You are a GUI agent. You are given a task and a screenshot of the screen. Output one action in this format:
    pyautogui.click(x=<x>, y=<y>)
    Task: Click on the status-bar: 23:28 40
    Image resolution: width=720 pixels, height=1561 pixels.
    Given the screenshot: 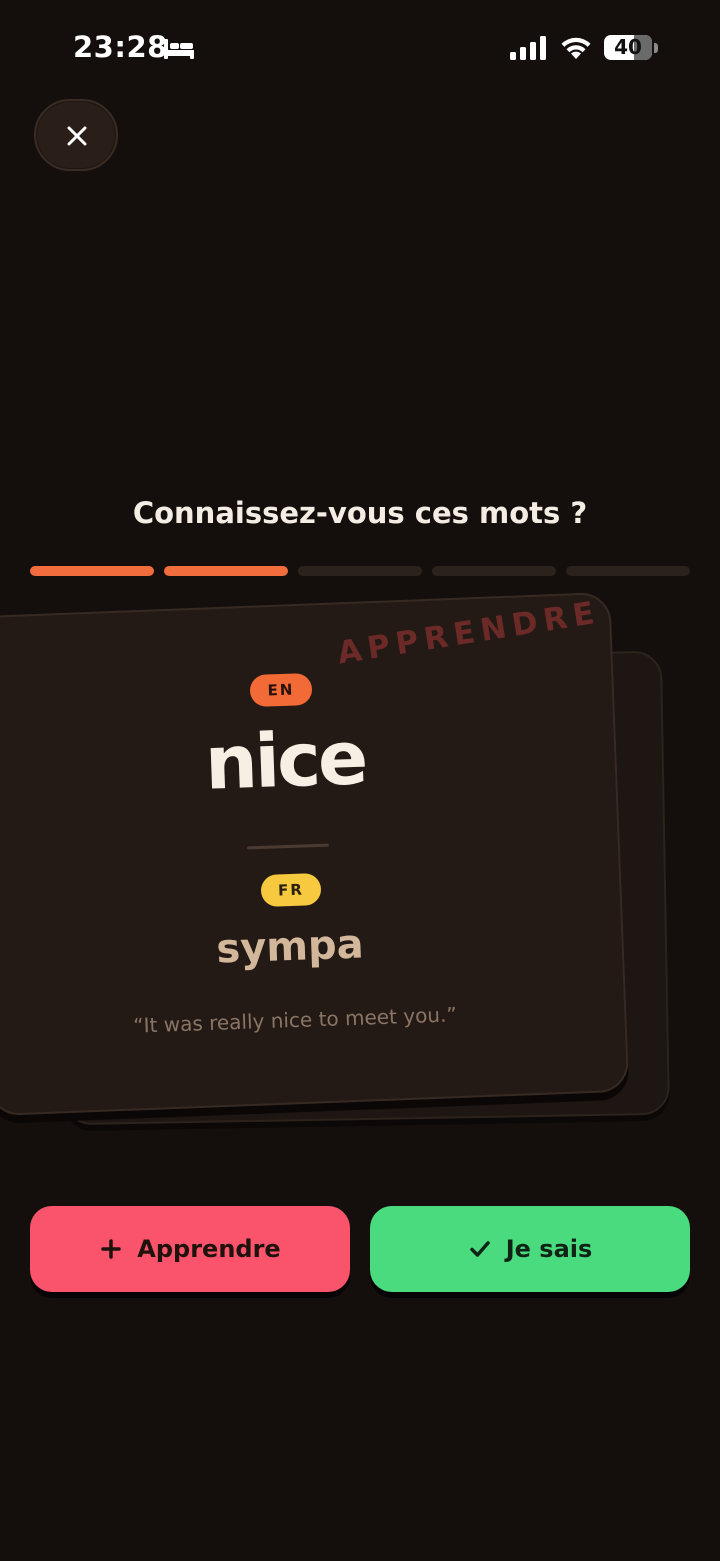 What is the action you would take?
    pyautogui.click(x=360, y=50)
    